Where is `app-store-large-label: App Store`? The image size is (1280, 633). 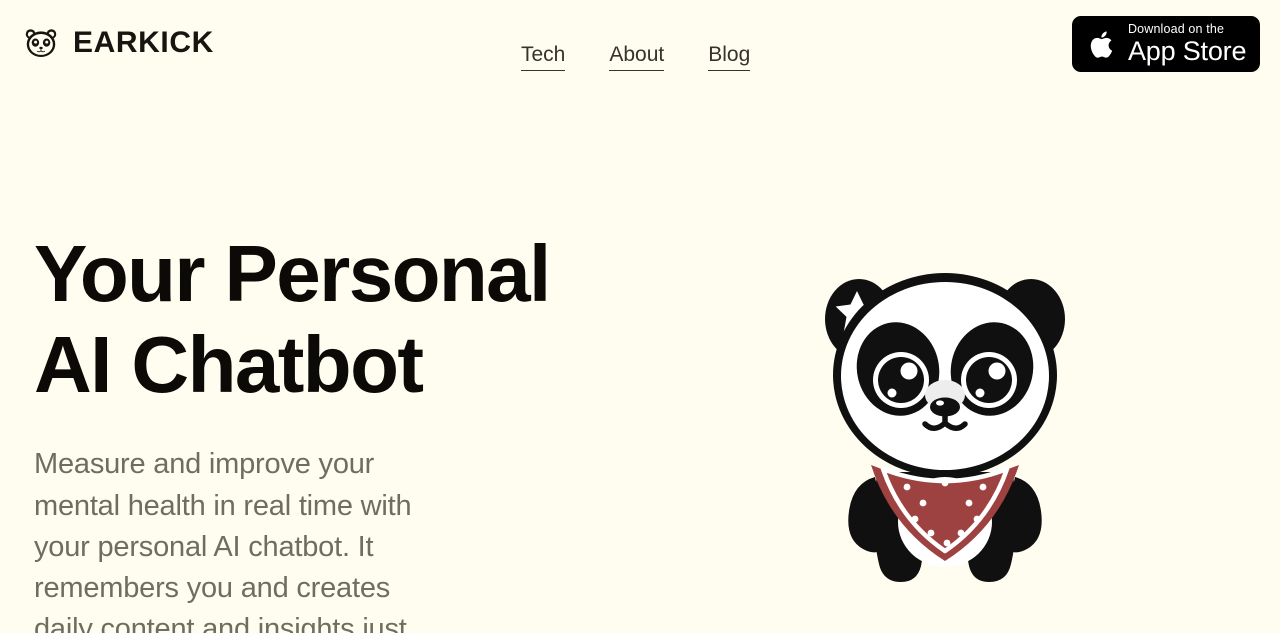 app-store-large-label: App Store is located at coordinates (1187, 50).